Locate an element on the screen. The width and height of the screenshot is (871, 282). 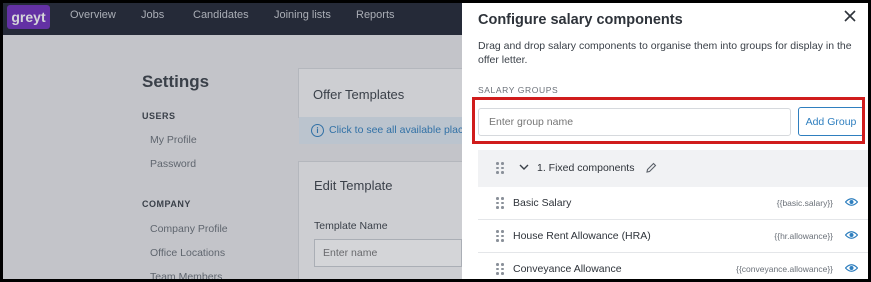
component-label: Basic Salary is located at coordinates (542, 203).